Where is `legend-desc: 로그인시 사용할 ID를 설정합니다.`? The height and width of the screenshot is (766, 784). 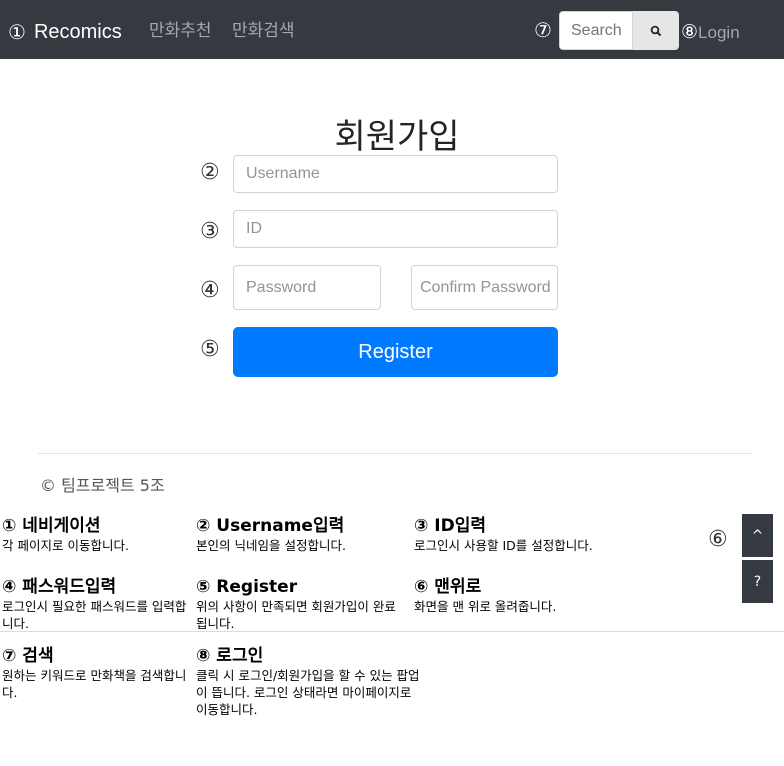 legend-desc: 로그인시 사용할 ID를 설정합니다. is located at coordinates (503, 545).